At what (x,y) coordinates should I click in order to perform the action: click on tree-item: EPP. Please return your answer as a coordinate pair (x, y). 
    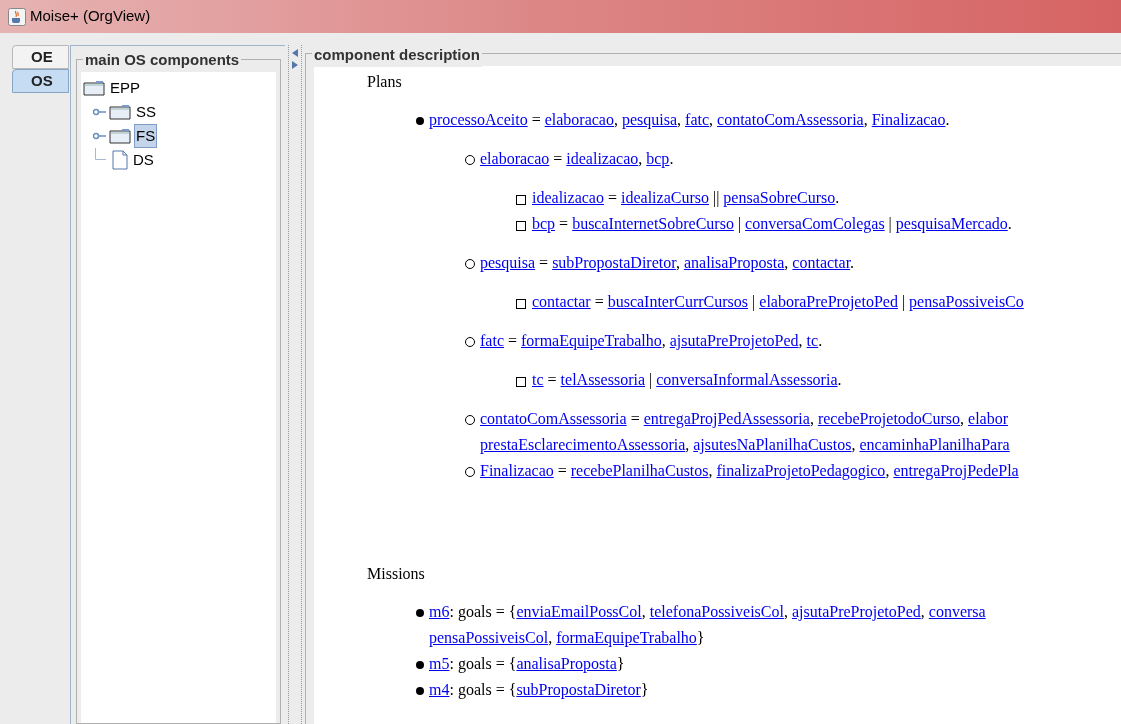
    Looking at the image, I should click on (125, 88).